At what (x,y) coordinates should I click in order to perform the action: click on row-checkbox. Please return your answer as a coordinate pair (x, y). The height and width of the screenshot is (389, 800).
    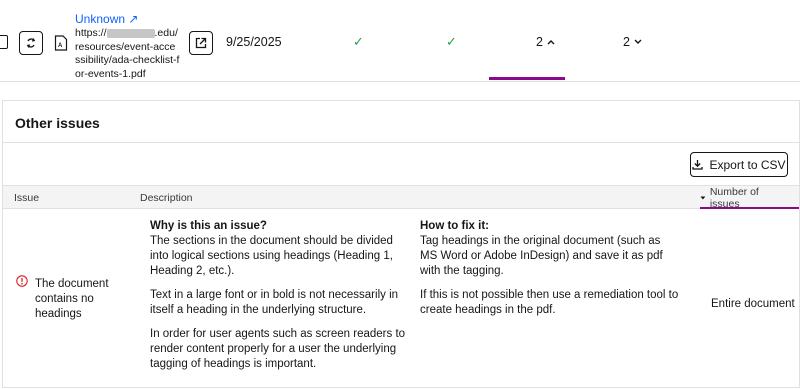
    Looking at the image, I should click on (4, 42).